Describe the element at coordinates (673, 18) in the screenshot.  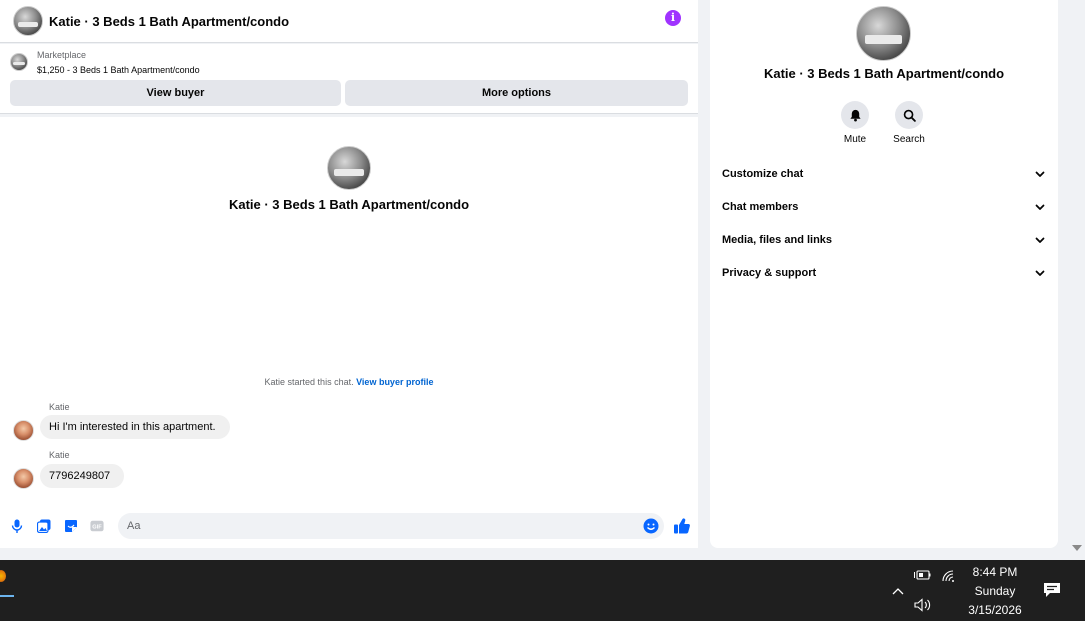
I see `info-icon: i` at that location.